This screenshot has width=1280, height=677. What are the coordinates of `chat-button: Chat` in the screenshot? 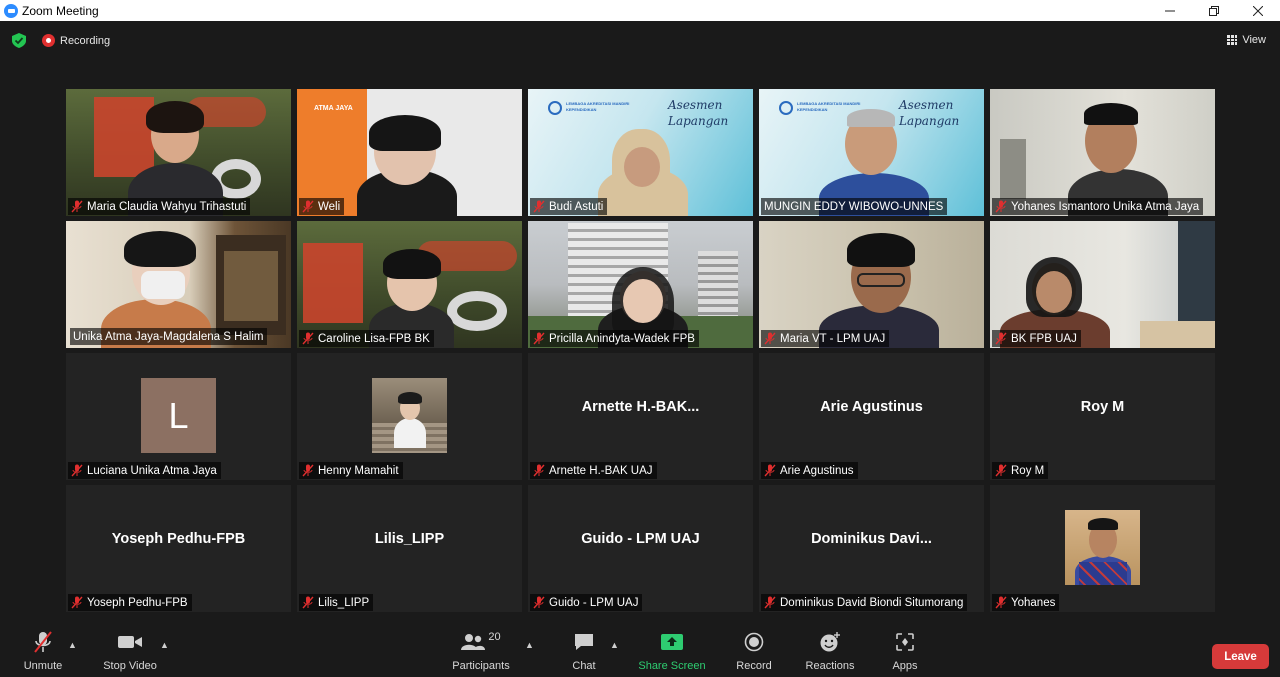 It's located at (584, 652).